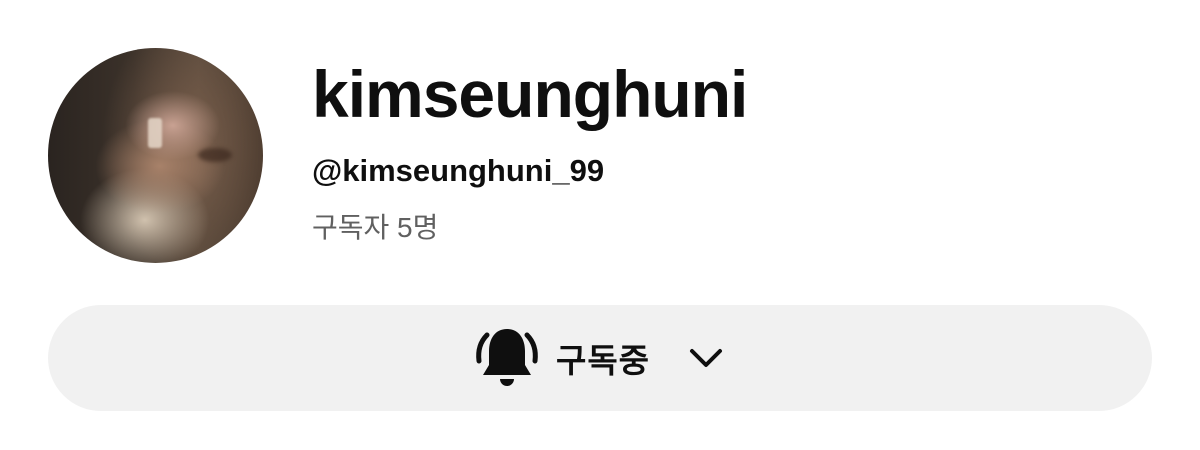  Describe the element at coordinates (603, 360) in the screenshot. I see `subscribed-label: 구독중` at that location.